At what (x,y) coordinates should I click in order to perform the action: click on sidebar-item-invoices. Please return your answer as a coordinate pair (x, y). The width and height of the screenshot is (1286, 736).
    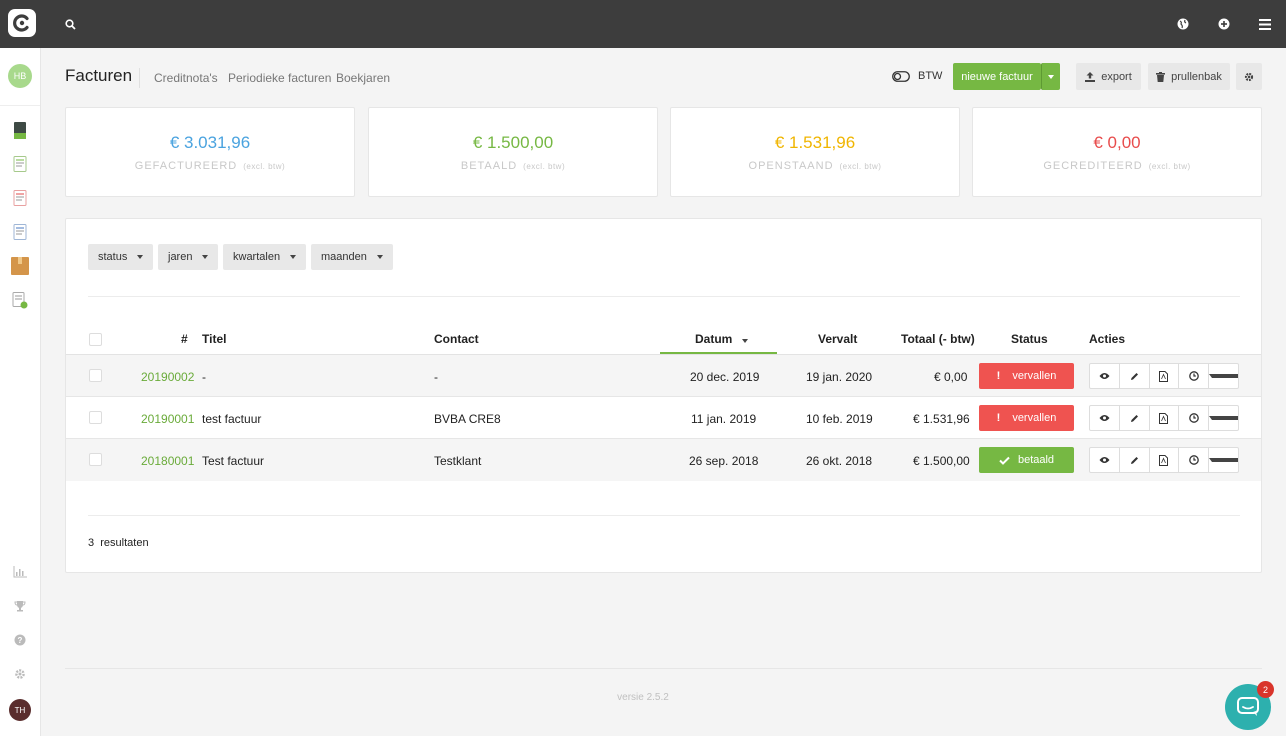
    Looking at the image, I should click on (20, 198).